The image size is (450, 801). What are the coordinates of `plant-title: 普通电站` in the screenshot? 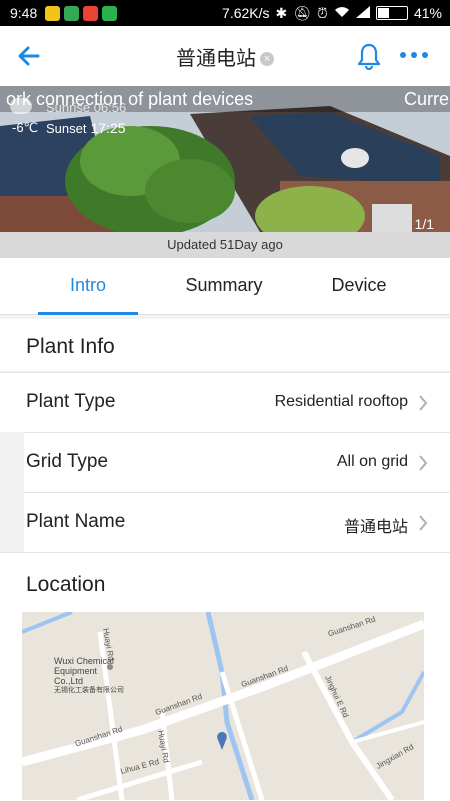 It's located at (216, 58).